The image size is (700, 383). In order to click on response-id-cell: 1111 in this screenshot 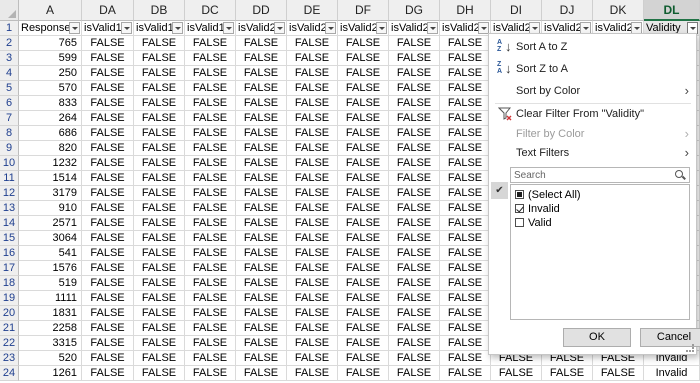, I will do `click(50, 298)`.